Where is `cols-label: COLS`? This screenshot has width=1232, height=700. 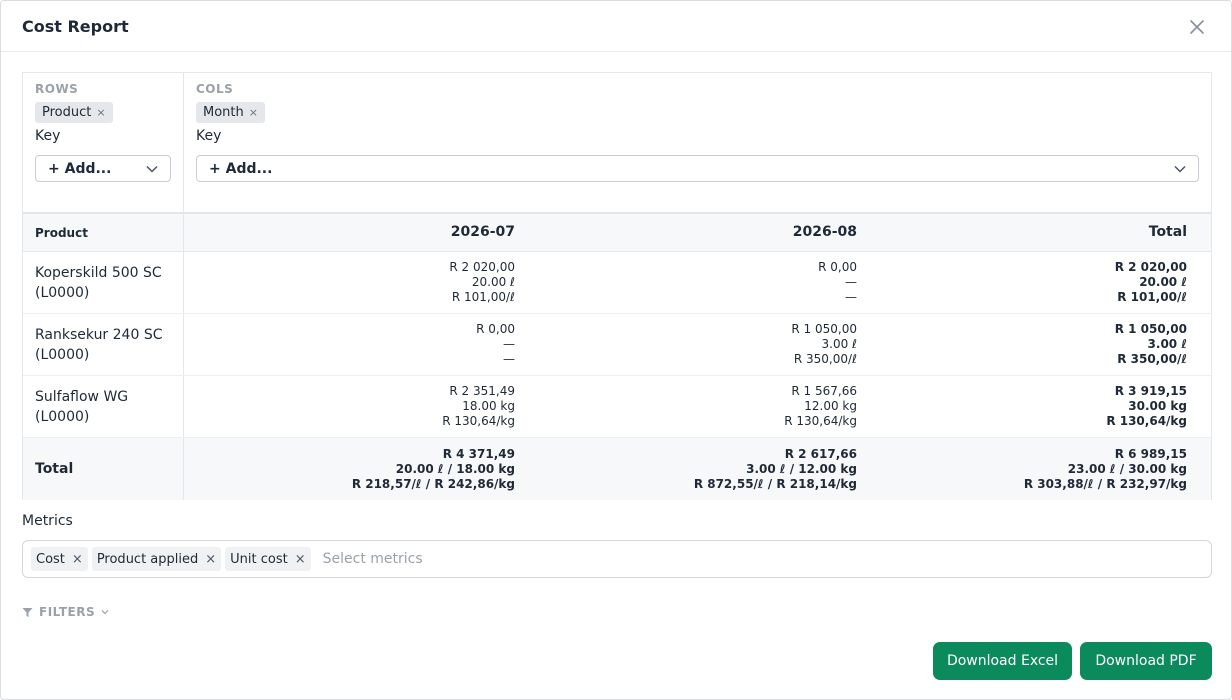
cols-label: COLS is located at coordinates (215, 89).